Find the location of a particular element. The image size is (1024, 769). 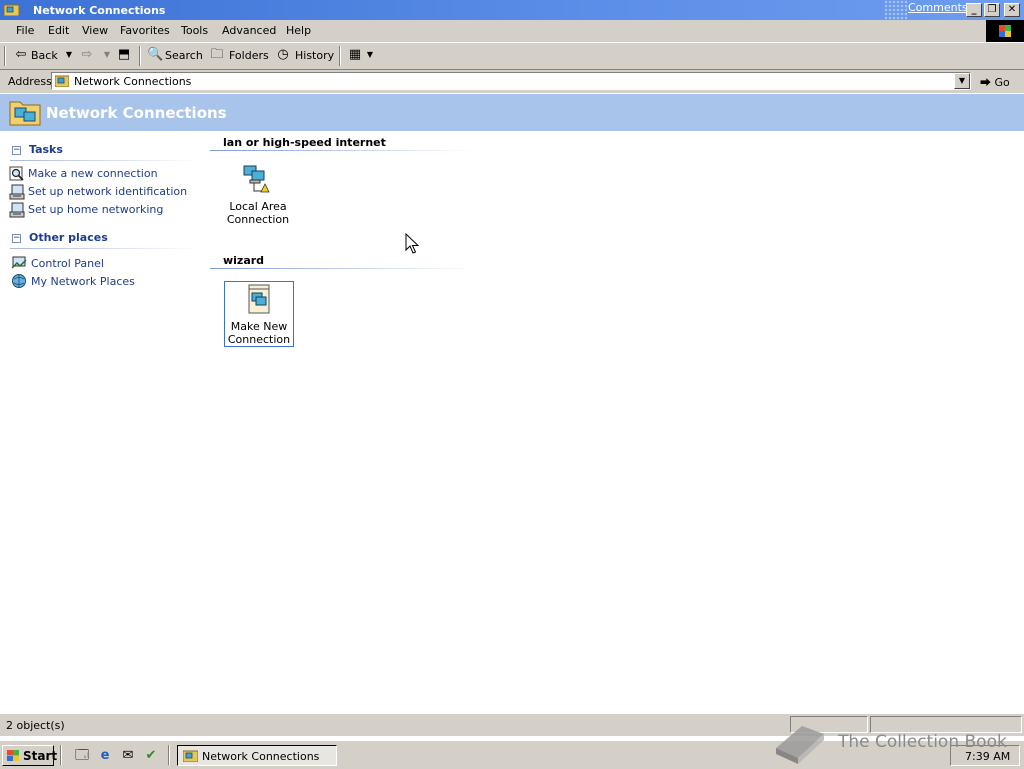

network-setup-icon is located at coordinates (17, 192).